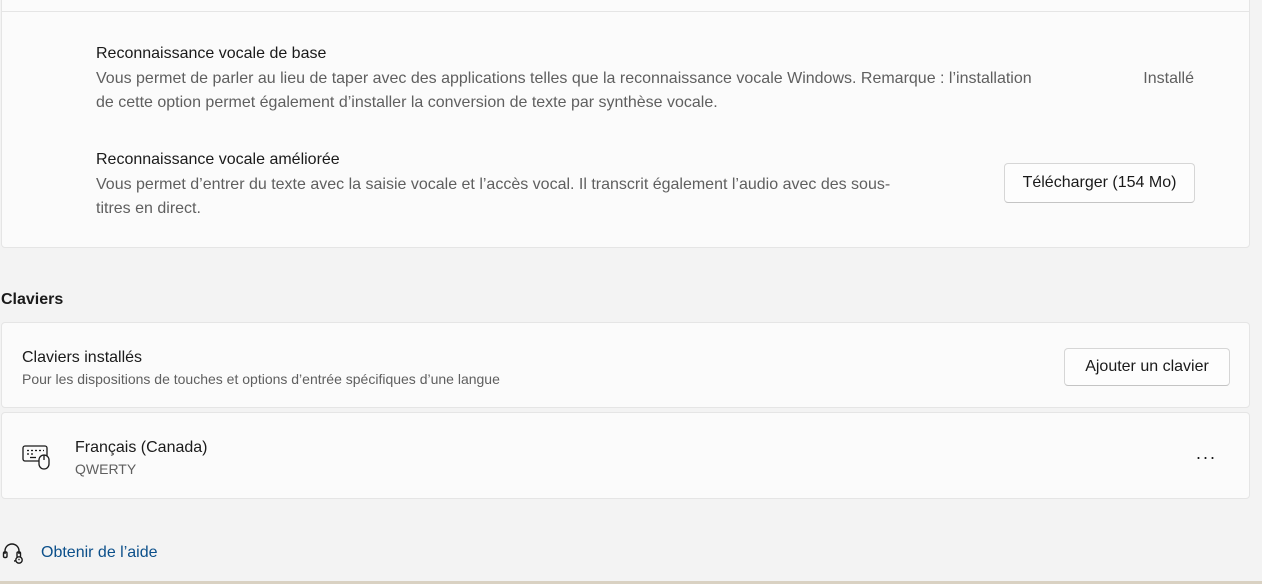  I want to click on more-options-button: ···, so click(1206, 457).